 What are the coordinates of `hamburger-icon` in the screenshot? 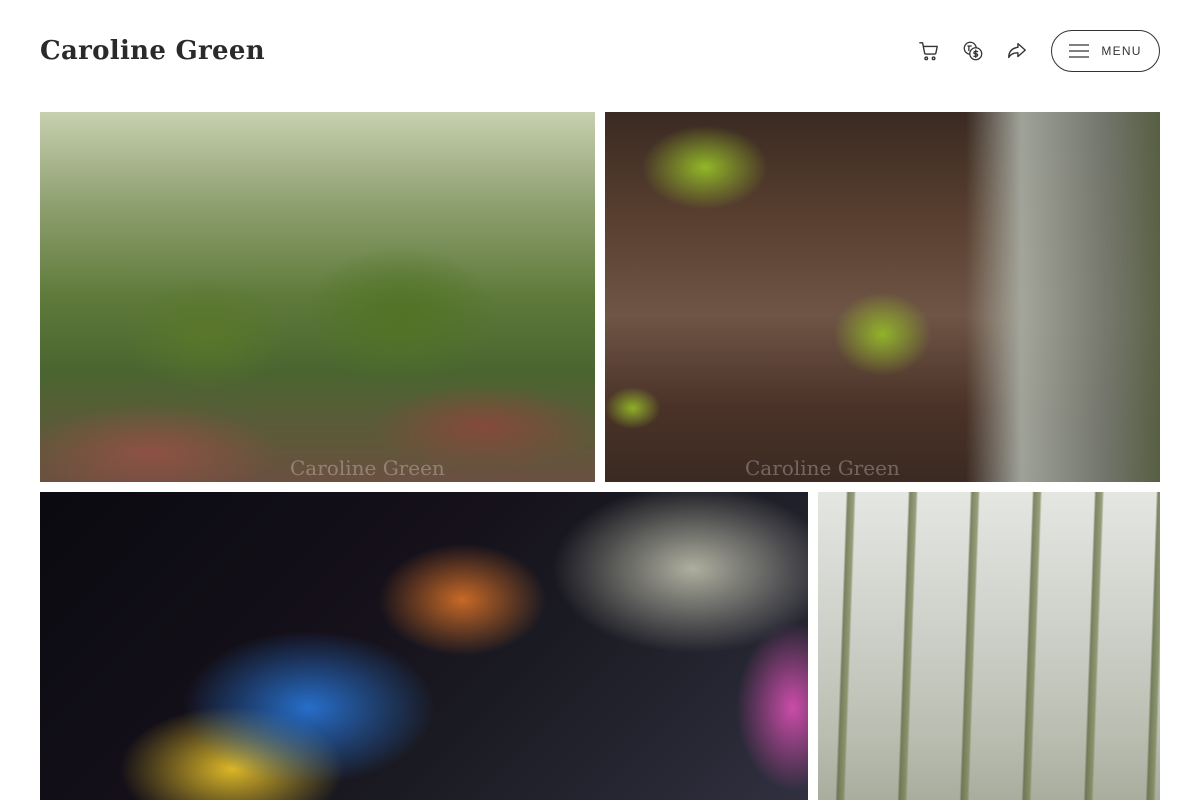 It's located at (1079, 51).